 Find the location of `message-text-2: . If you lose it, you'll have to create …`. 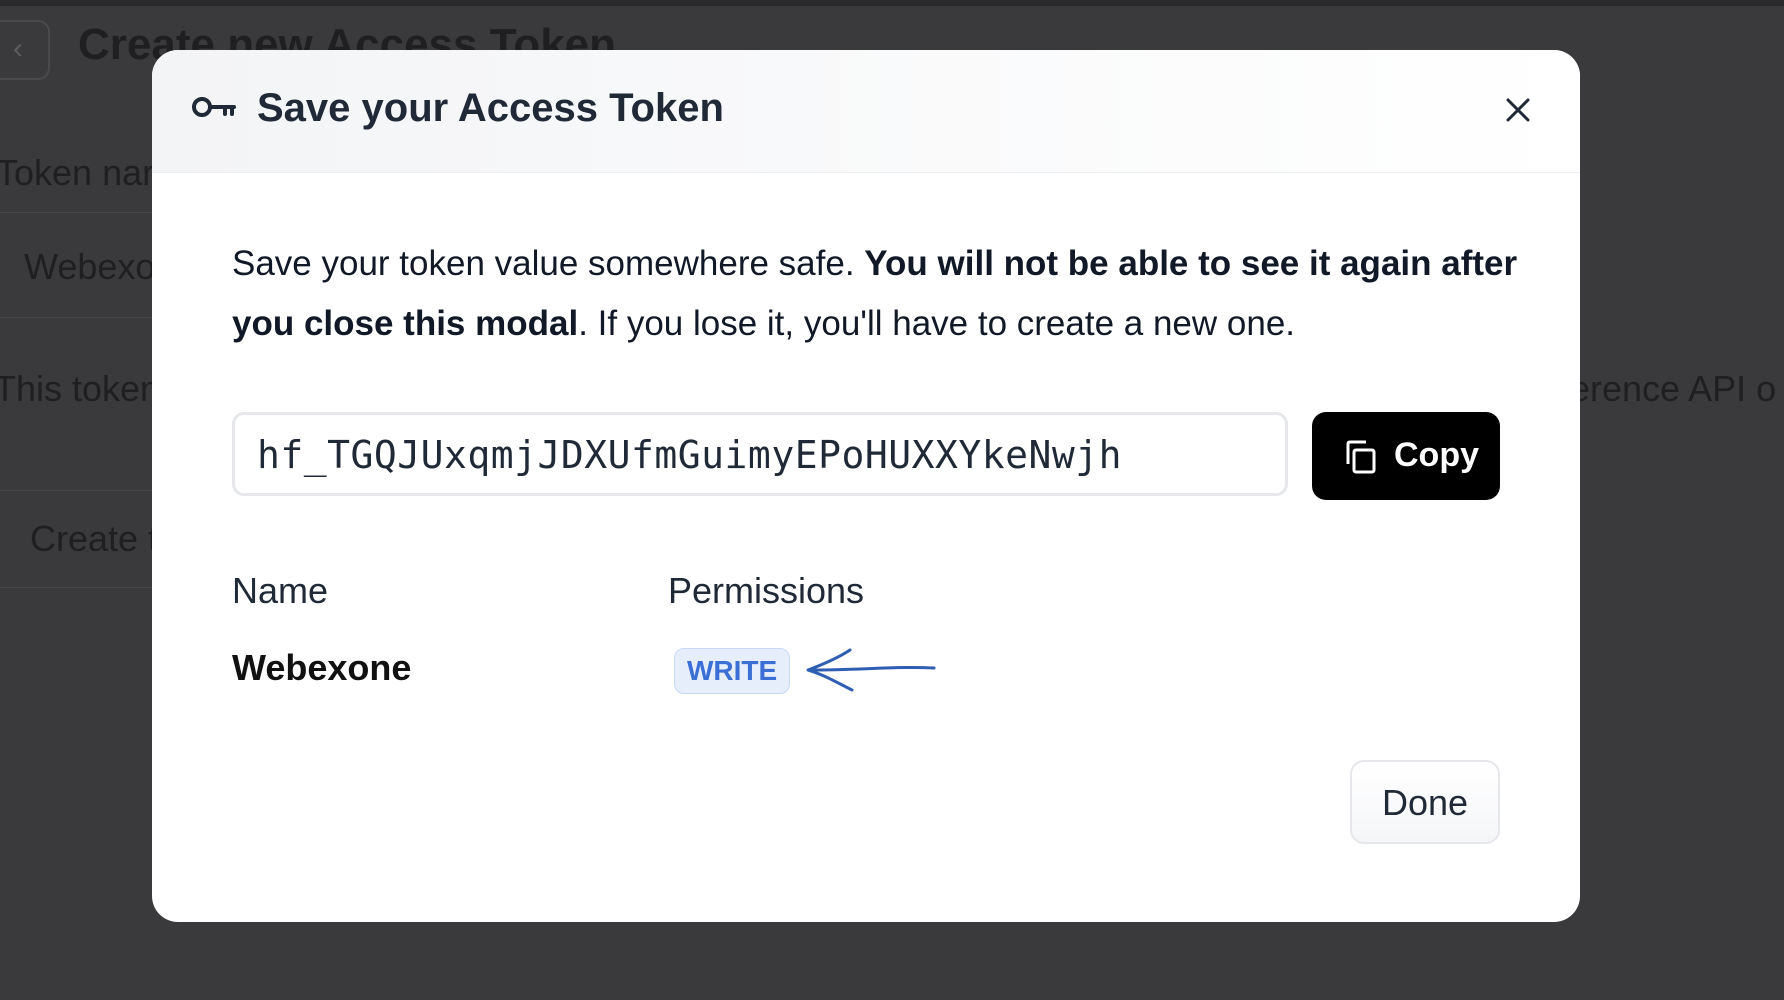

message-text-2: . If you lose it, you'll have to create … is located at coordinates (937, 323).